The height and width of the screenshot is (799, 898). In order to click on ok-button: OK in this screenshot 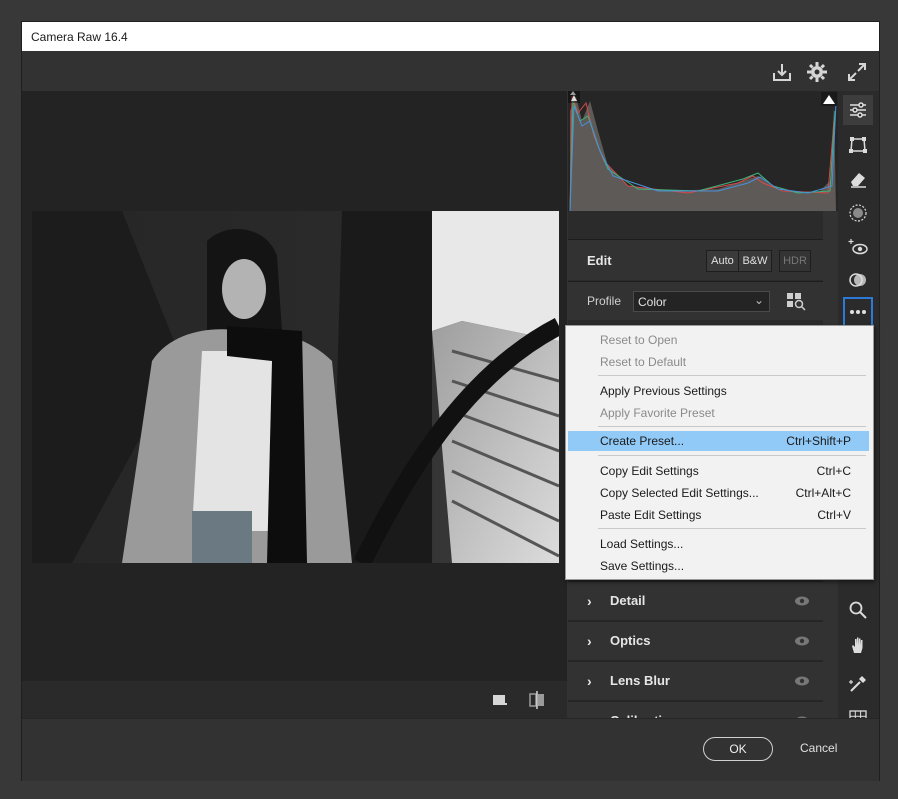, I will do `click(738, 749)`.